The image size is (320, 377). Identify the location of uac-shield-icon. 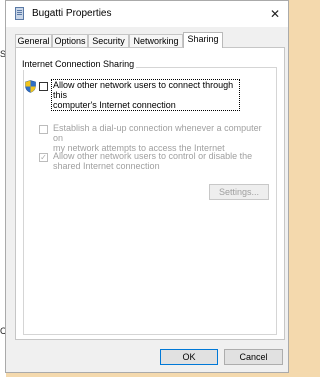
(30, 86).